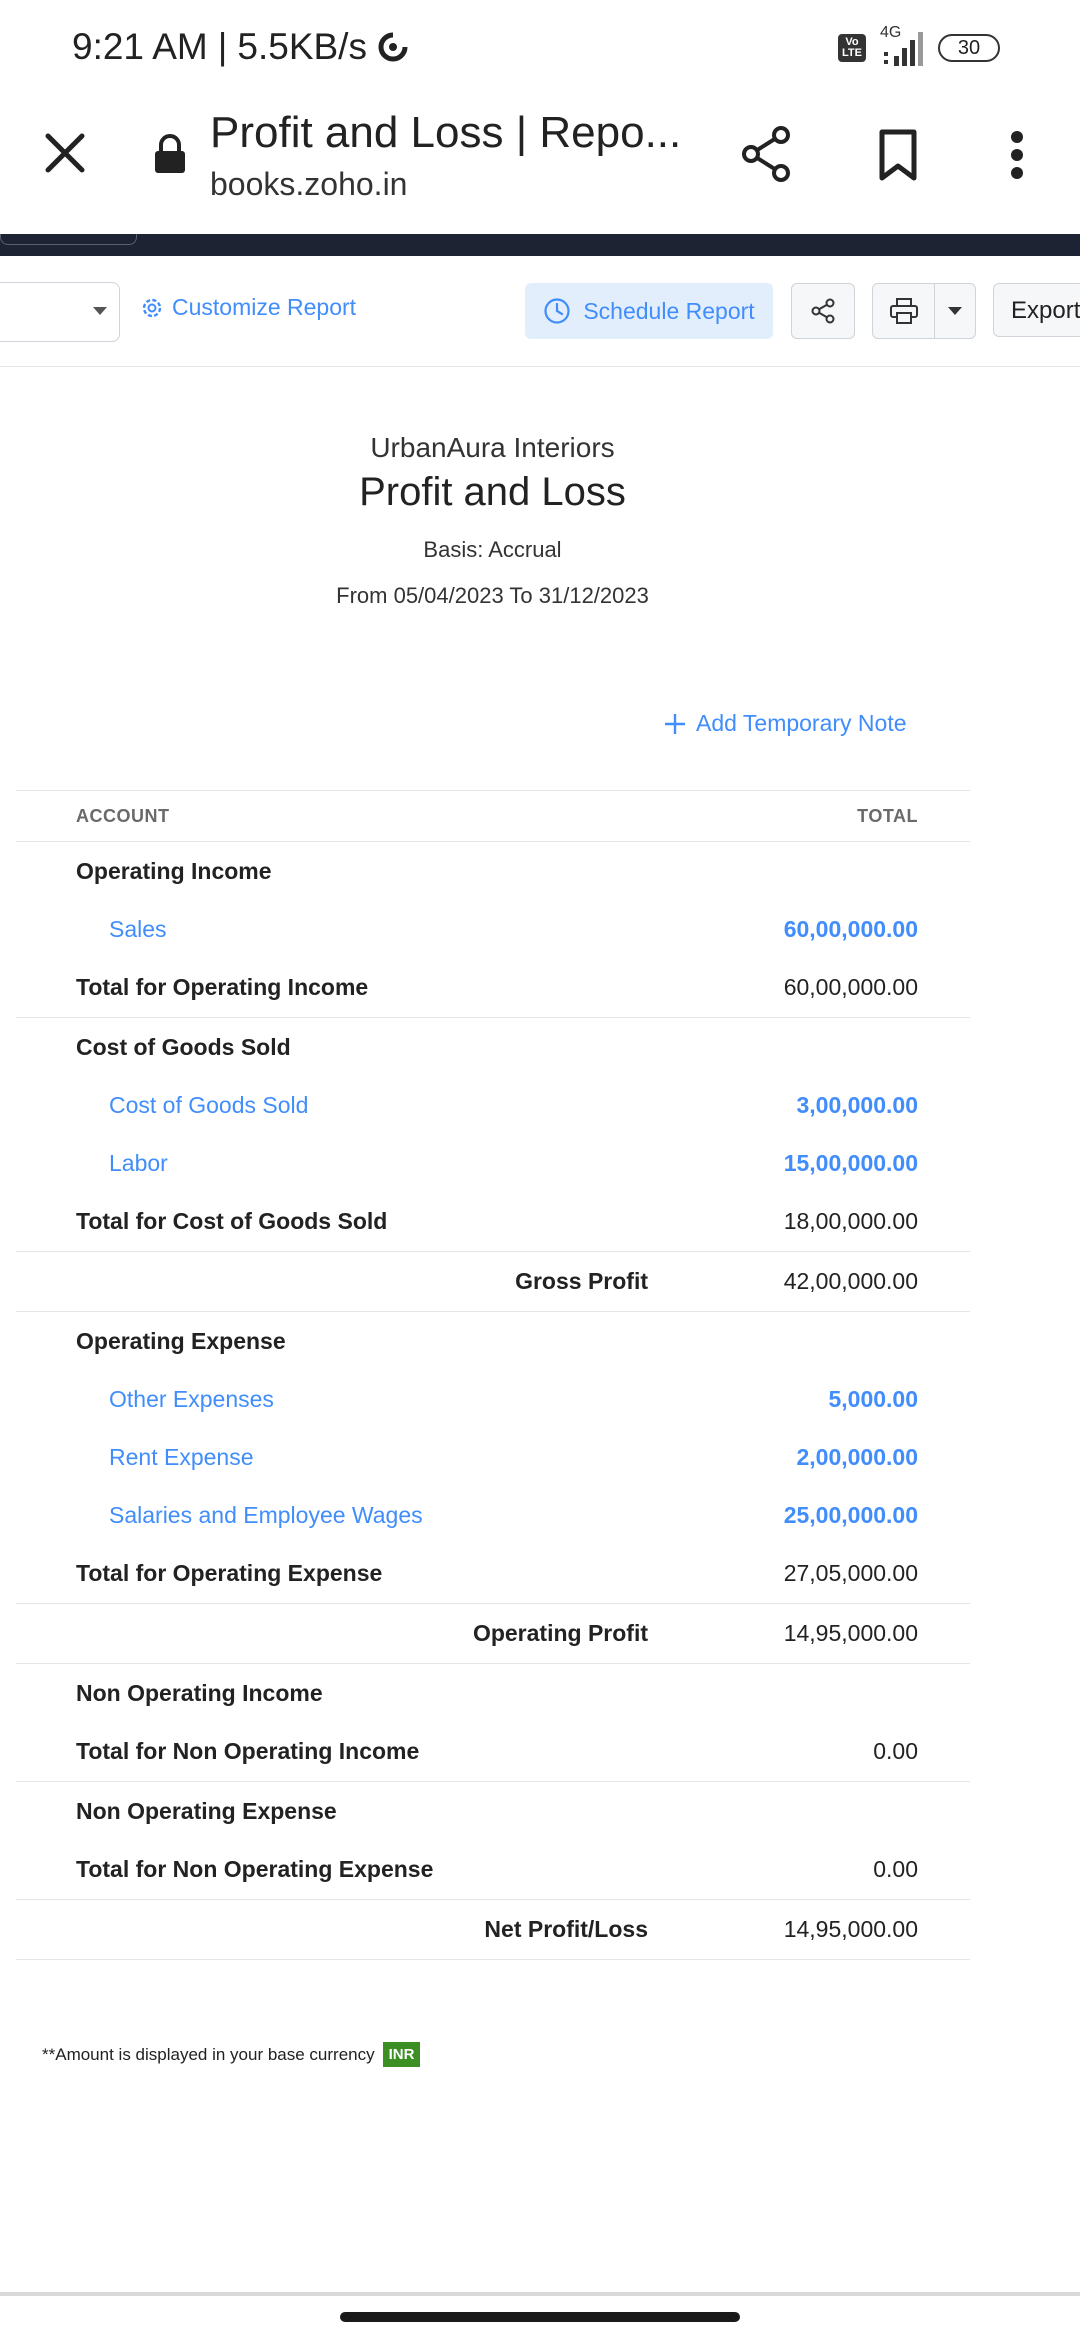 This screenshot has width=1080, height=2340. I want to click on account-link: Cost of Goods Sold, so click(208, 1105).